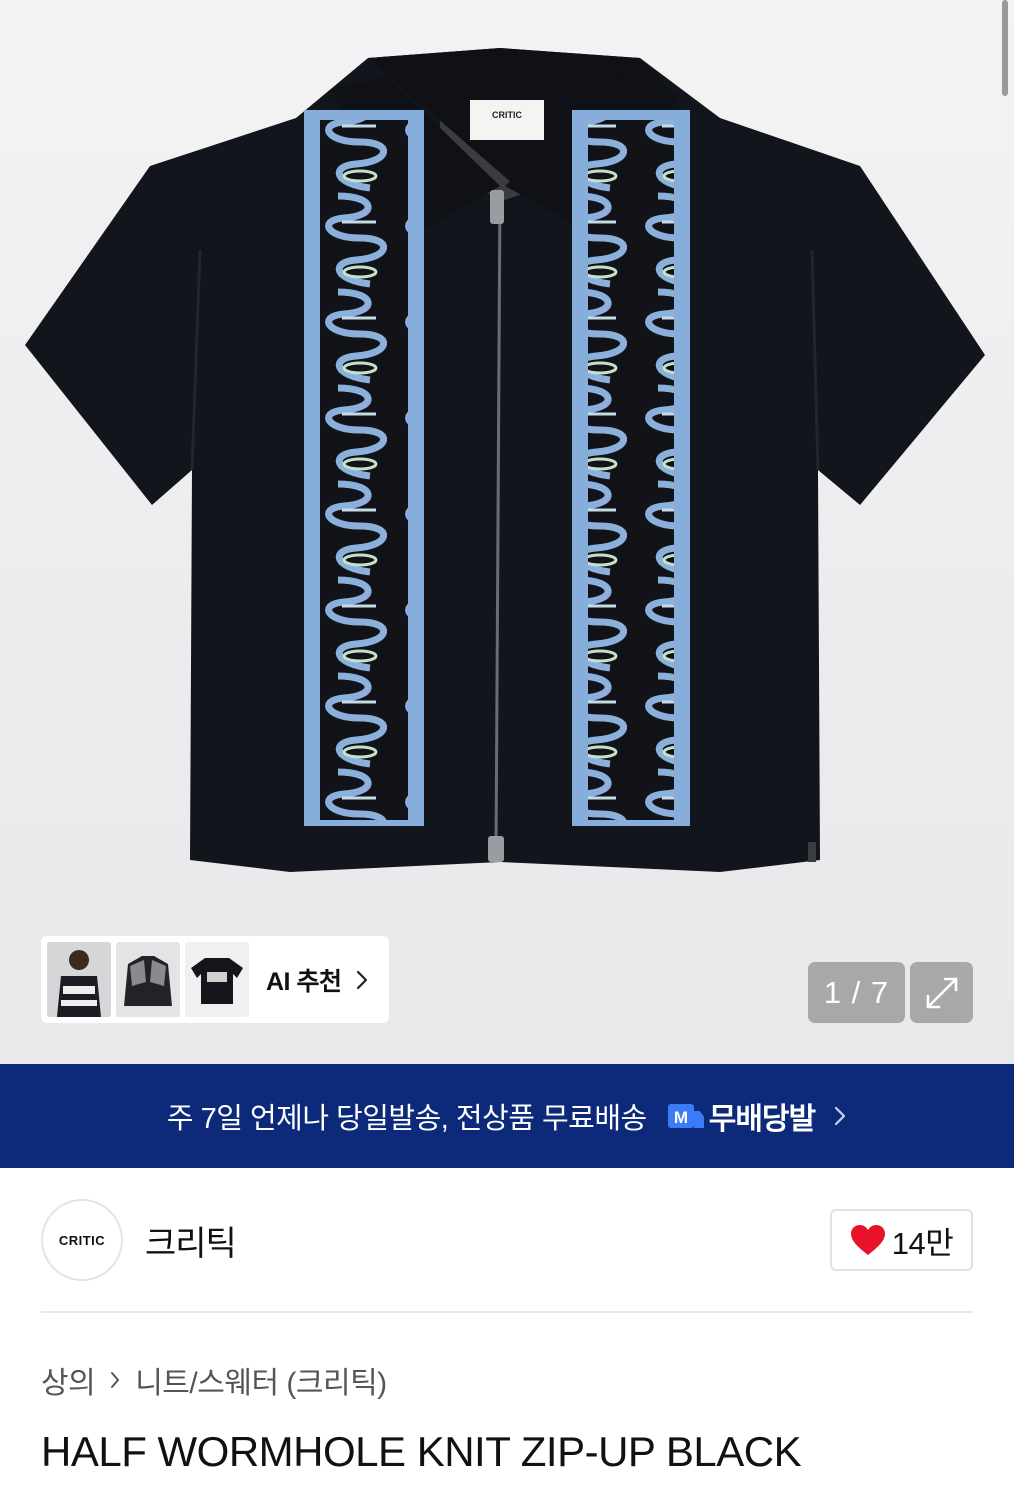 The image size is (1014, 1500). I want to click on image-counter: 1 / 7, so click(856, 992).